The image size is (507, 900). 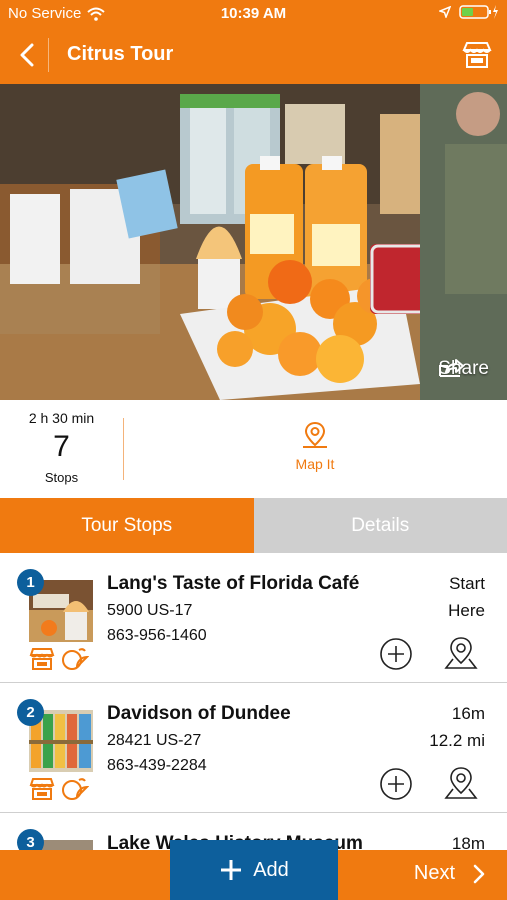 What do you see at coordinates (30, 839) in the screenshot?
I see `stop-number-badge: 3` at bounding box center [30, 839].